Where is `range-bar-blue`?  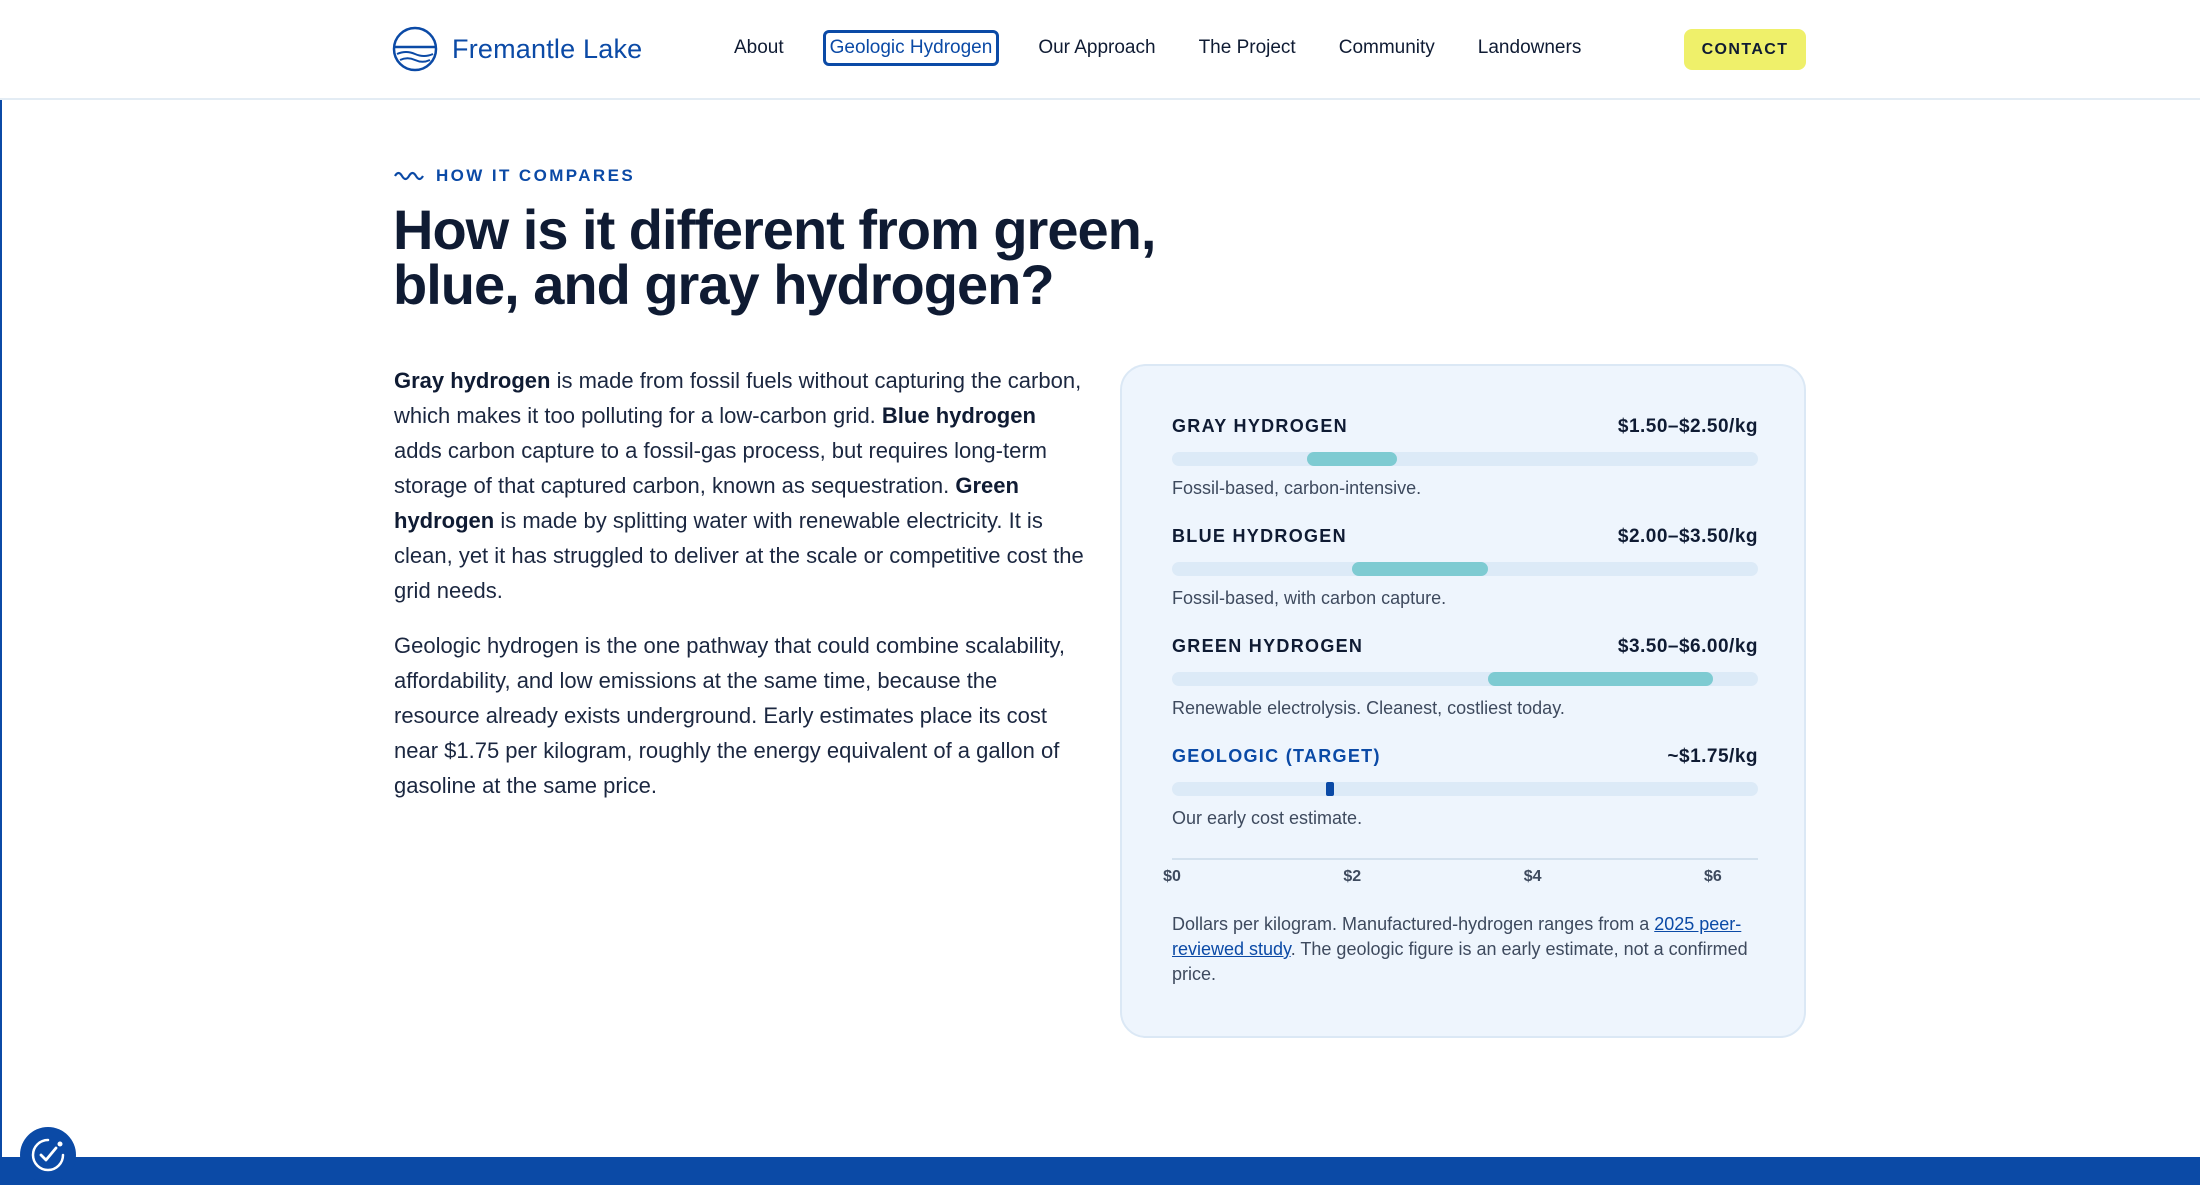
range-bar-blue is located at coordinates (1420, 569).